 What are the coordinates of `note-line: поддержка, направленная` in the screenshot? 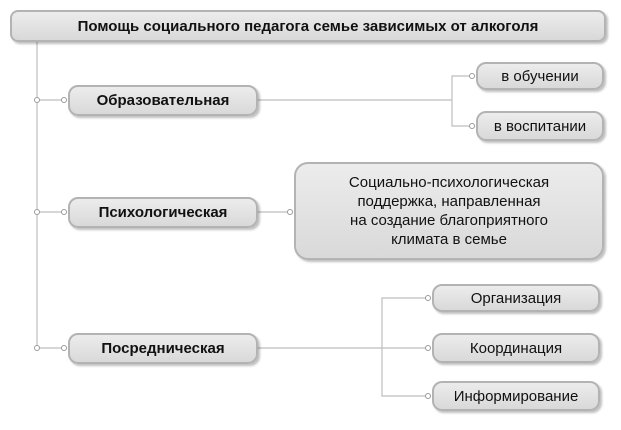 It's located at (449, 201).